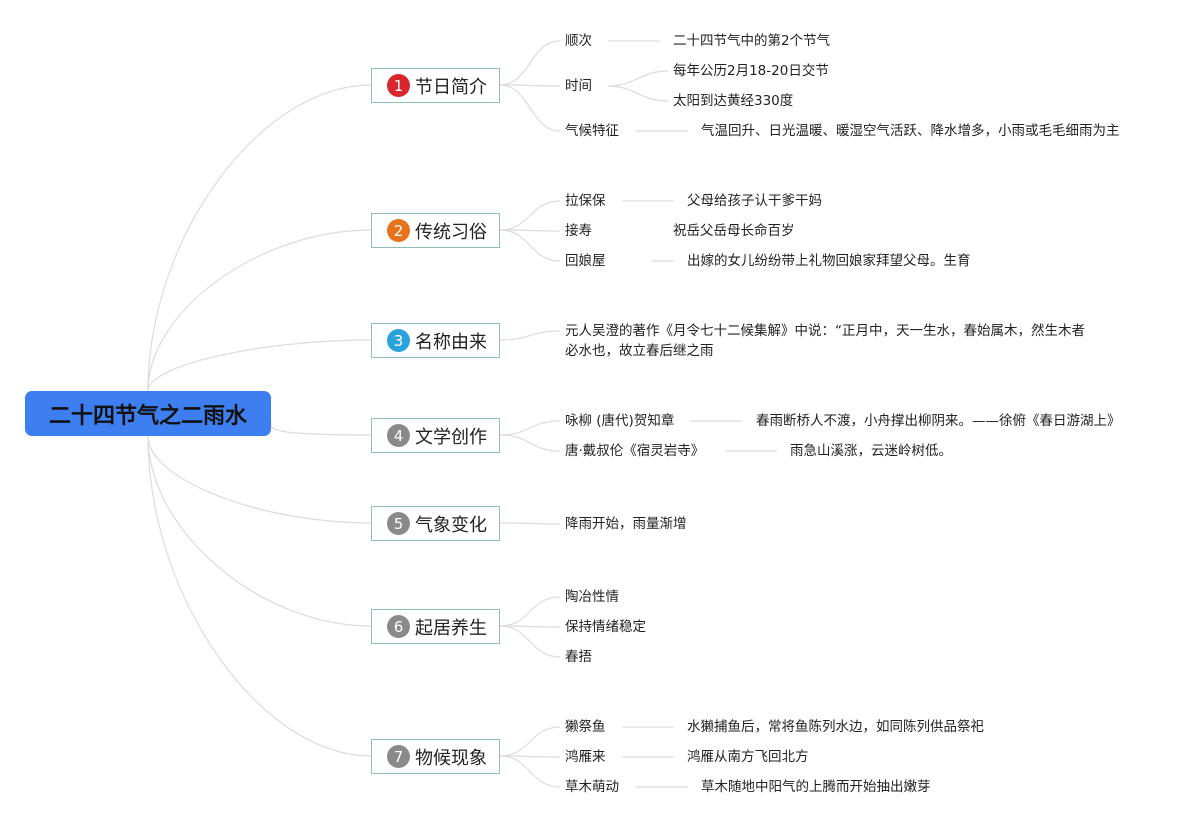 Image resolution: width=1195 pixels, height=826 pixels. What do you see at coordinates (578, 41) in the screenshot?
I see `leaf-key: 顺次` at bounding box center [578, 41].